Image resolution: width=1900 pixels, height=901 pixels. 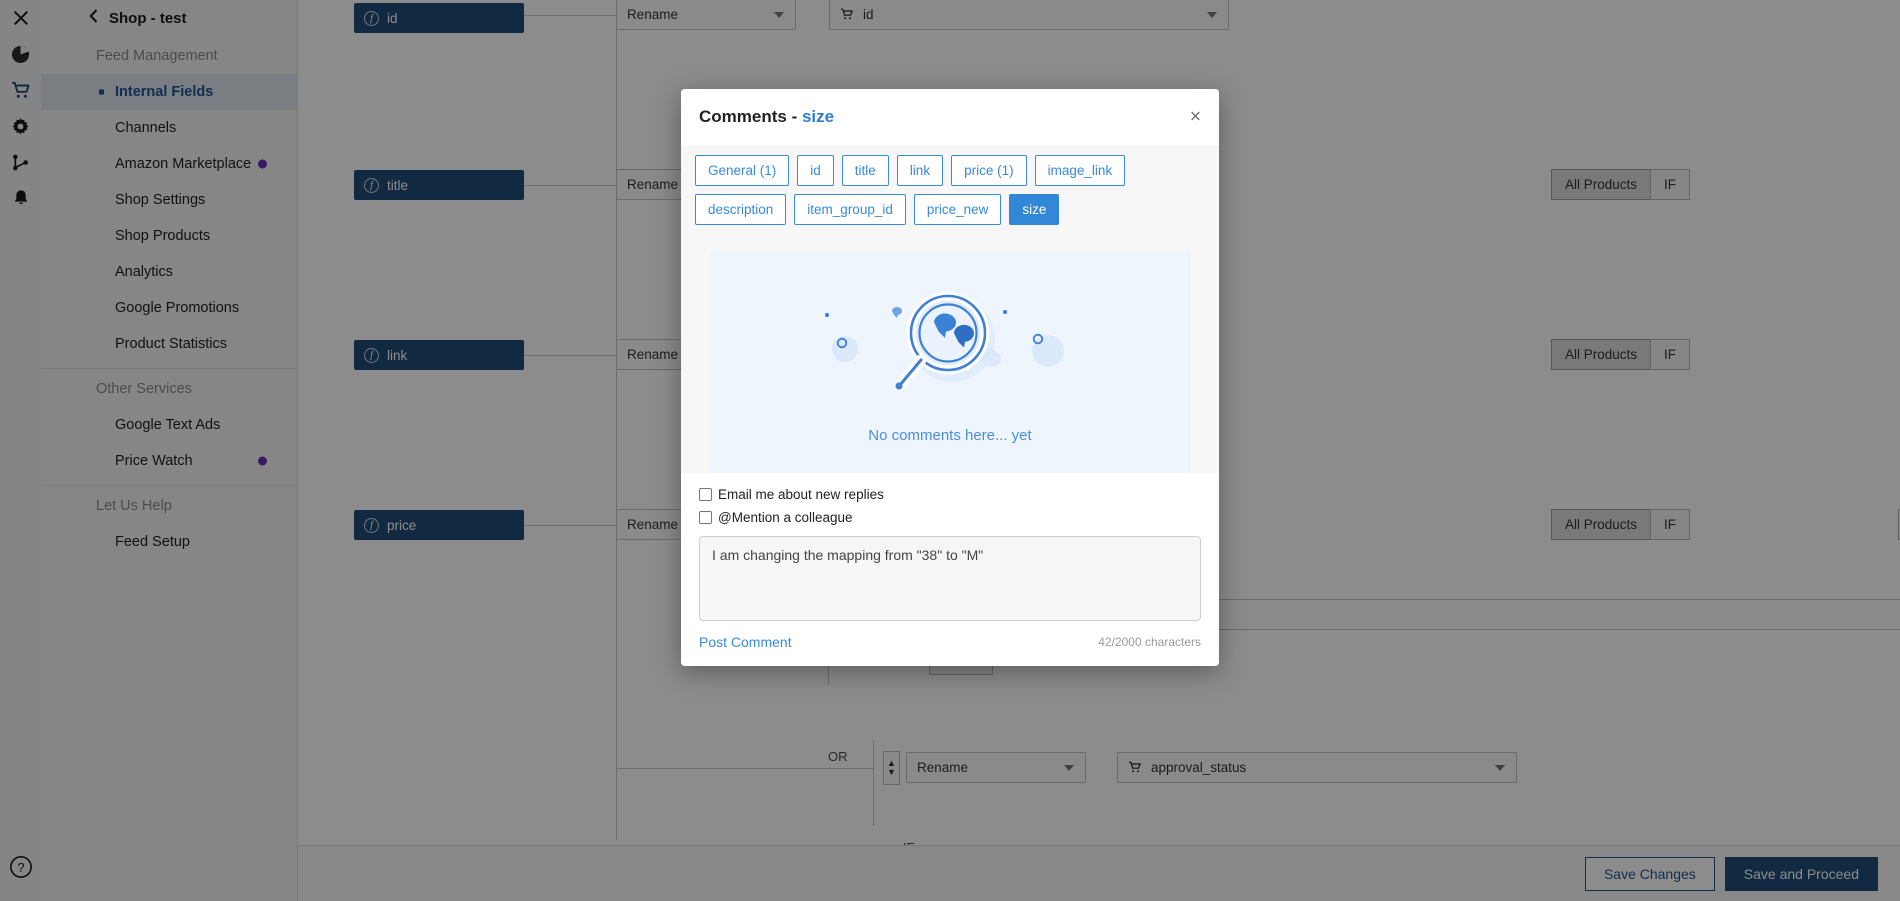 I want to click on tab-row-2: description item_group_id price_new size, so click(x=950, y=209).